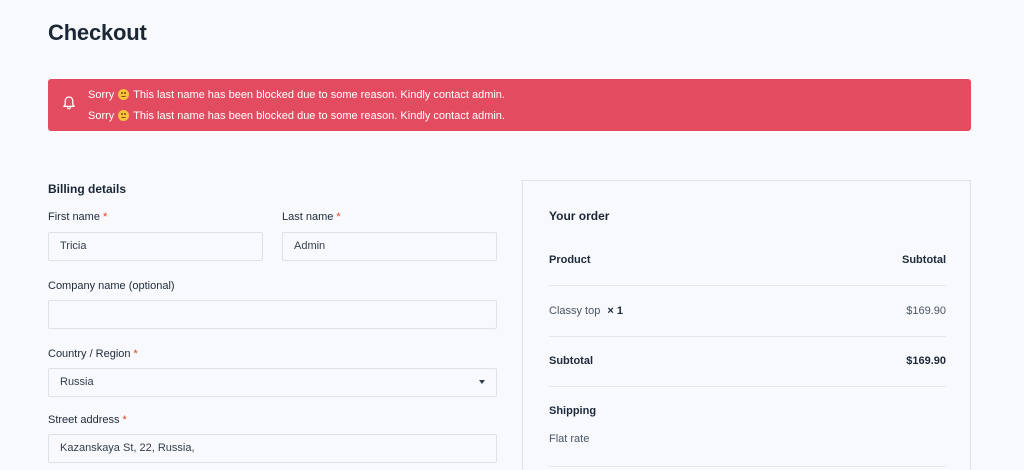 This screenshot has height=470, width=1024. Describe the element at coordinates (573, 411) in the screenshot. I see `shipping-label: Shipping` at that location.